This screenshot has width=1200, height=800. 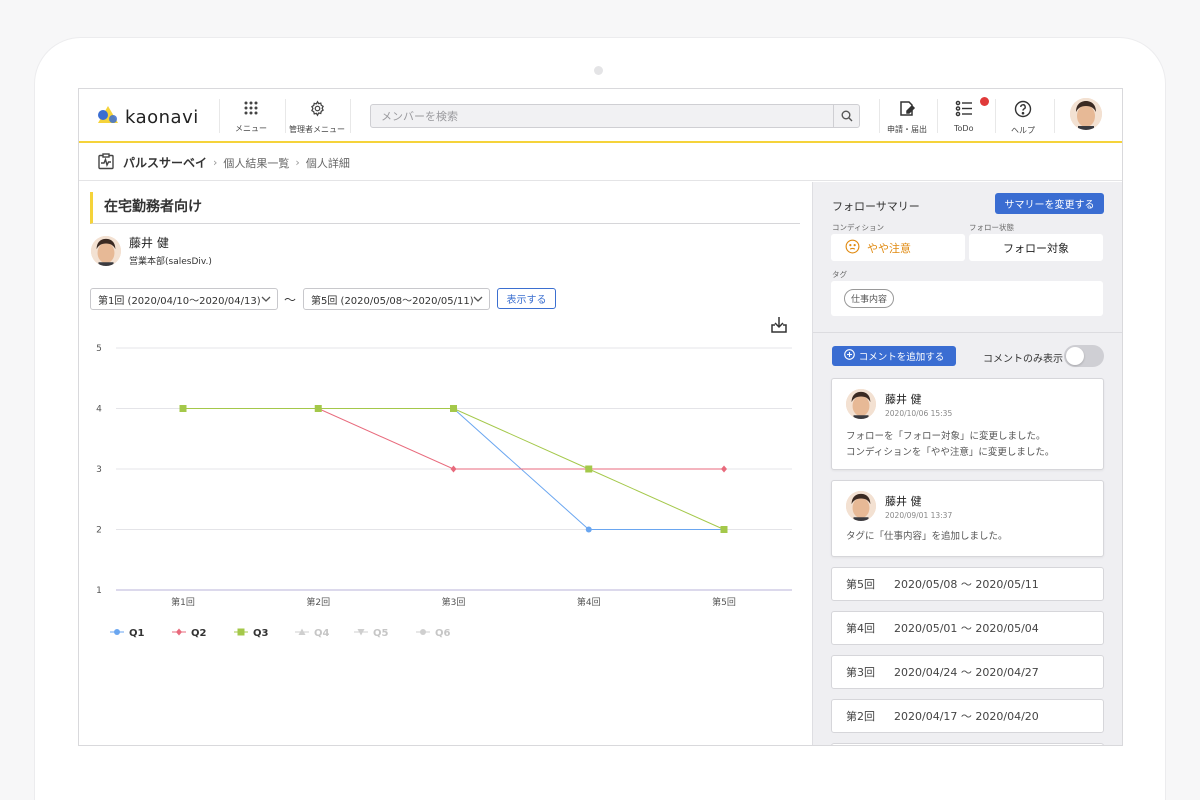 What do you see at coordinates (256, 163) in the screenshot?
I see `breadcrumb-result-list: 個人結果一覧` at bounding box center [256, 163].